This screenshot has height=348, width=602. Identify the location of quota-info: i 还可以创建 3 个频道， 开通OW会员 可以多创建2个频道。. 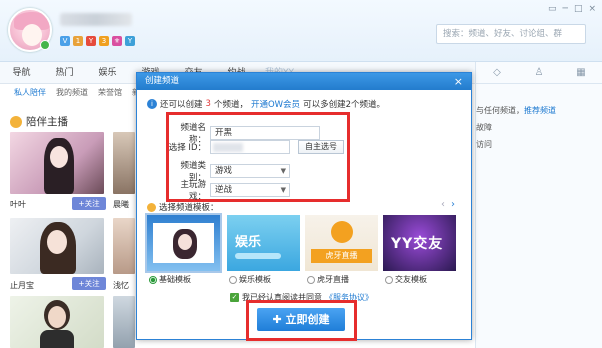
(266, 104).